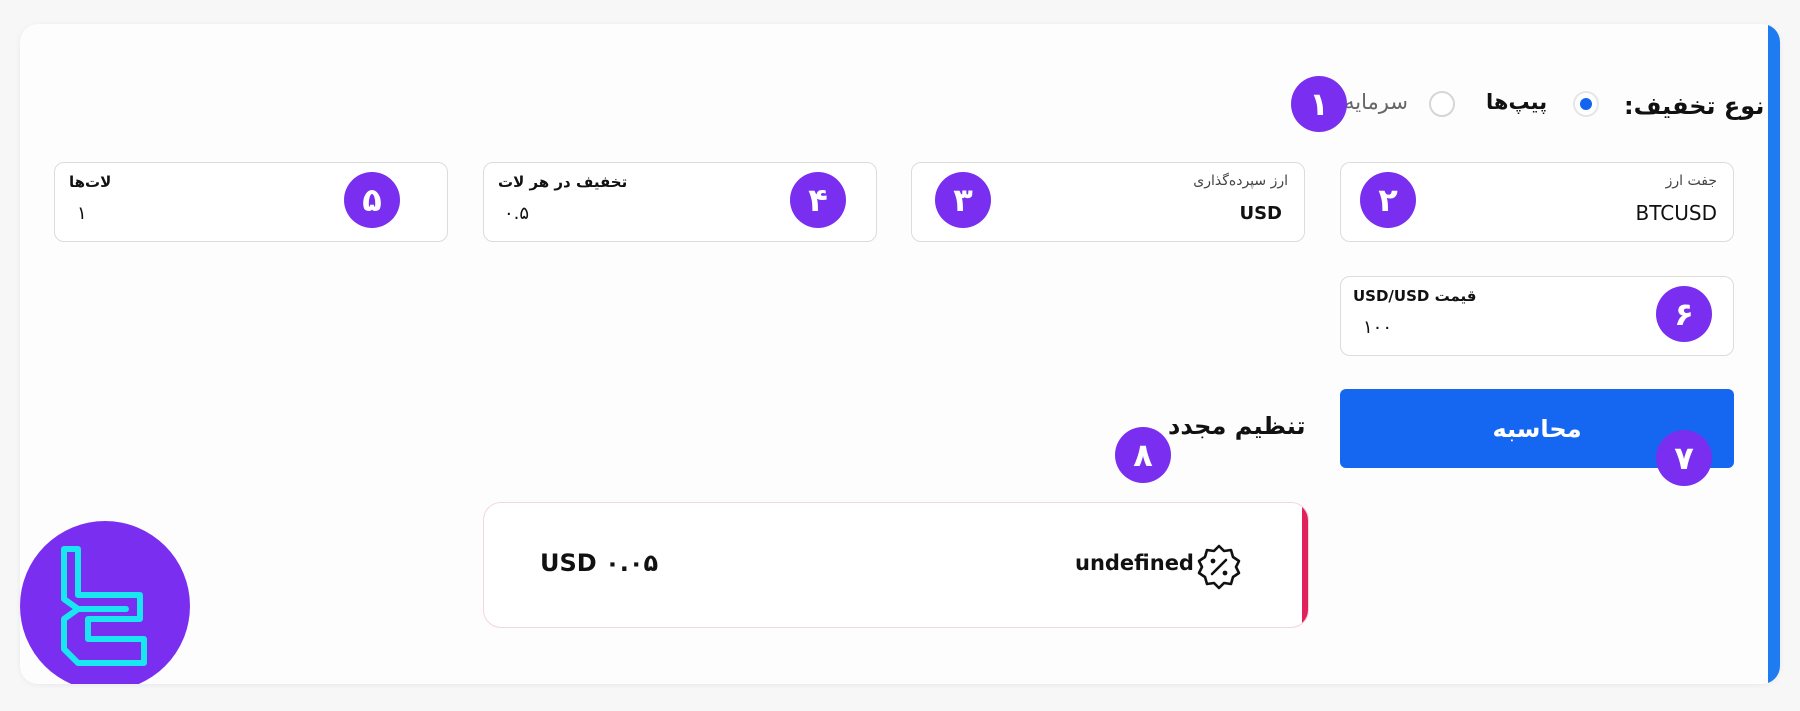  Describe the element at coordinates (1260, 213) in the screenshot. I see `deposit-currency-value: USD` at that location.